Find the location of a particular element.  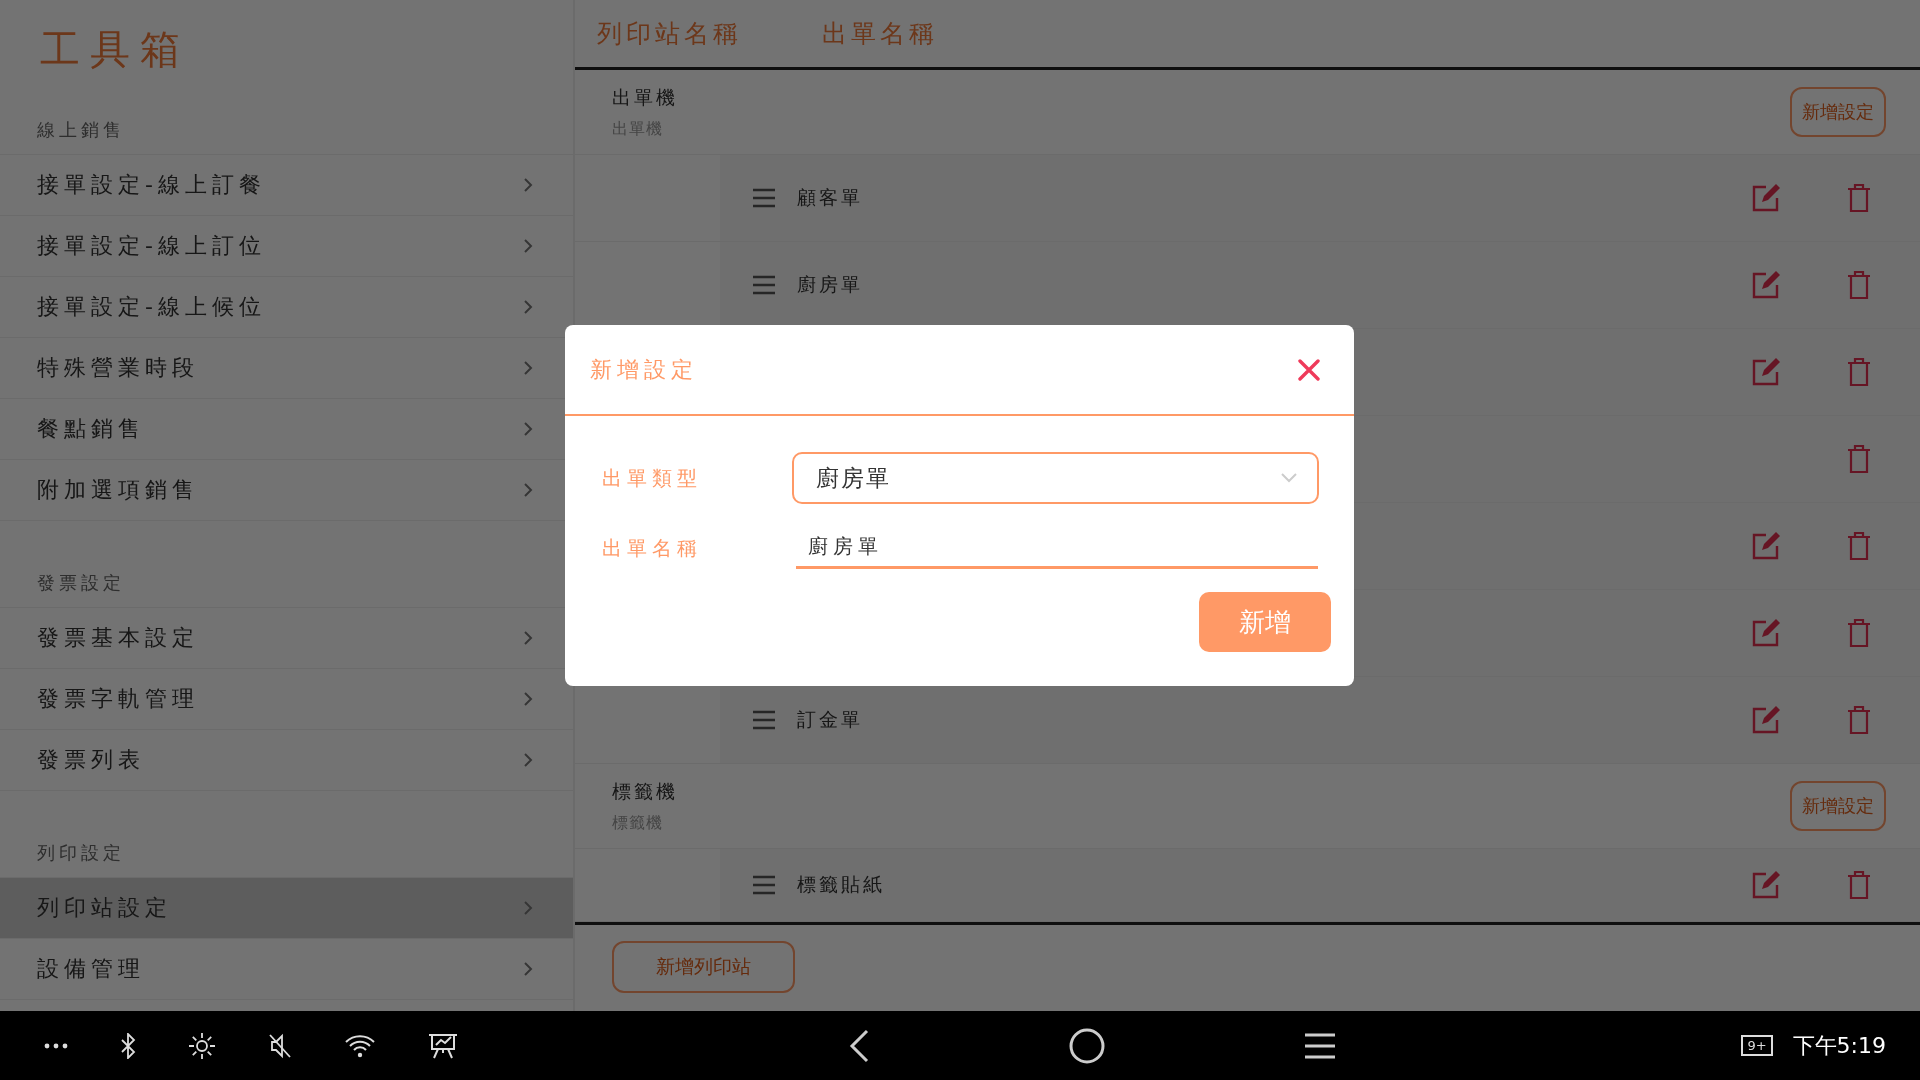

type-dropdown: 廚房單 is located at coordinates (1055, 478).